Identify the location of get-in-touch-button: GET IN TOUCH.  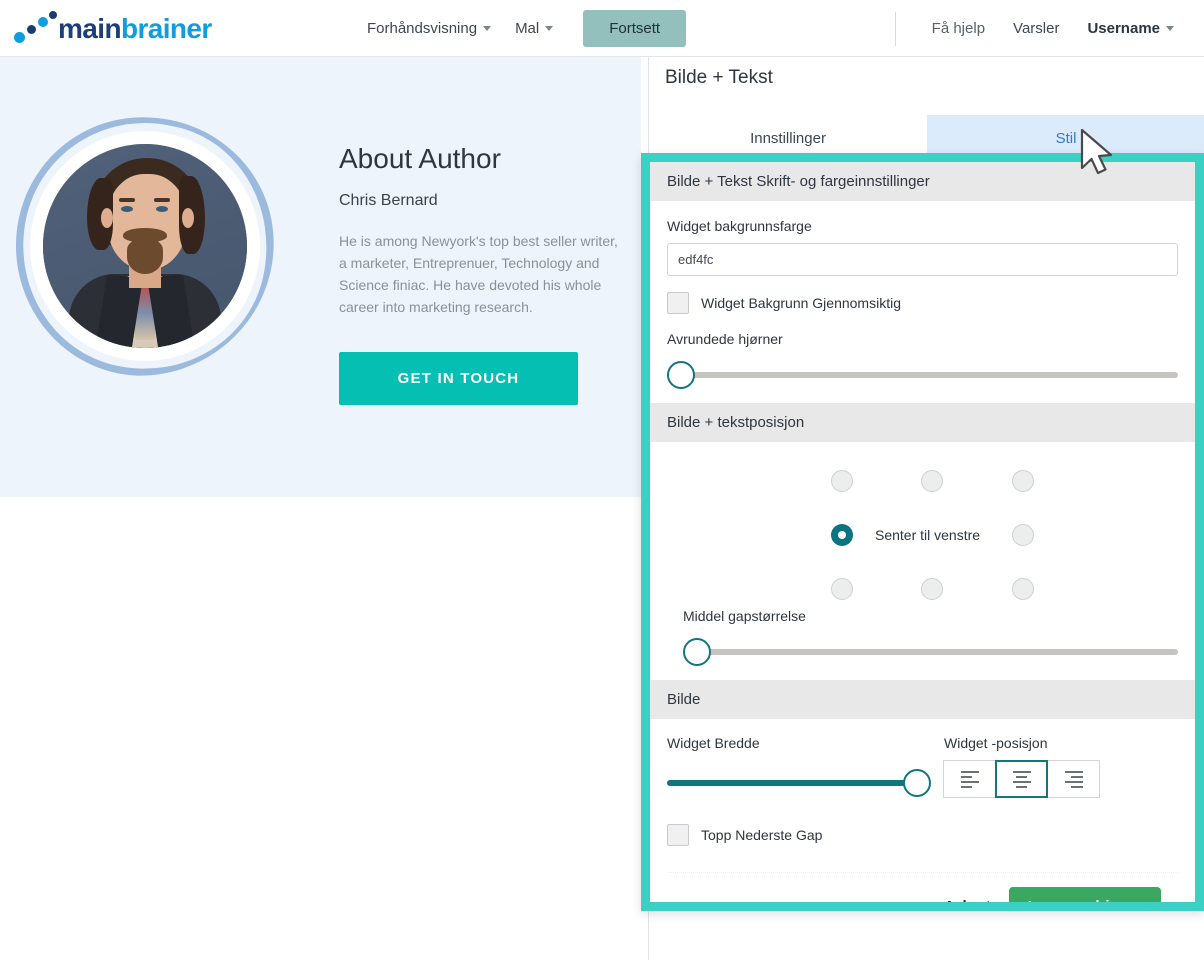
(458, 378).